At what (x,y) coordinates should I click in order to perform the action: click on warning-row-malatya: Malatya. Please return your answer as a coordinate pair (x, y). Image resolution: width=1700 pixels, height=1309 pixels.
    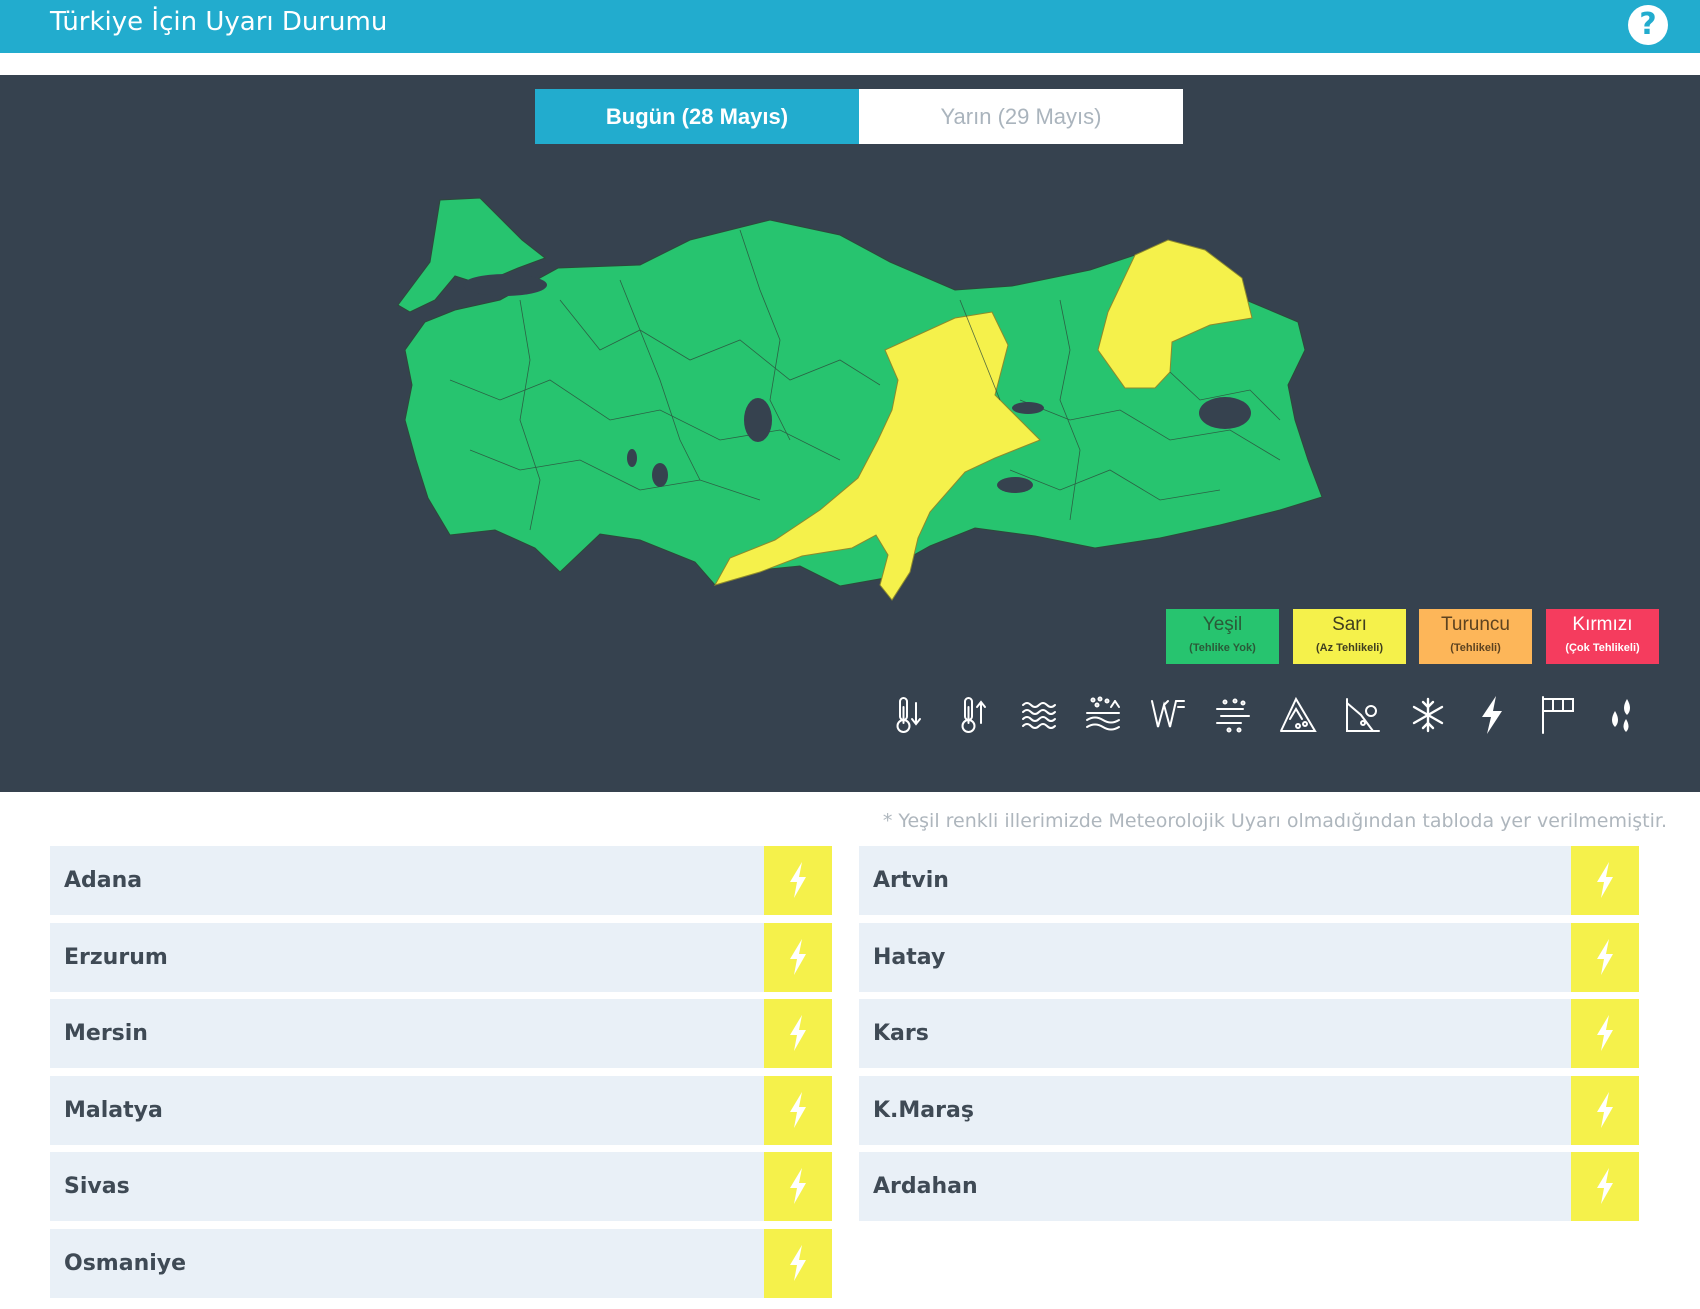
    Looking at the image, I should click on (441, 1110).